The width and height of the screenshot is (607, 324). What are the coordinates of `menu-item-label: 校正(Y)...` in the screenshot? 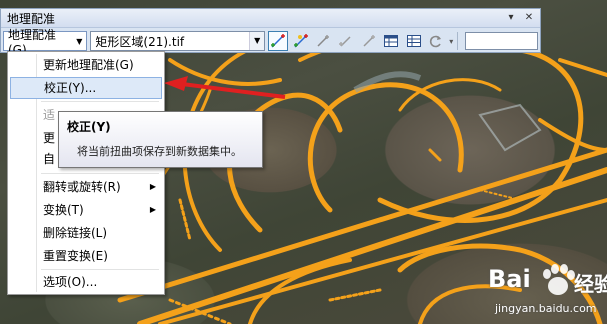 It's located at (70, 88).